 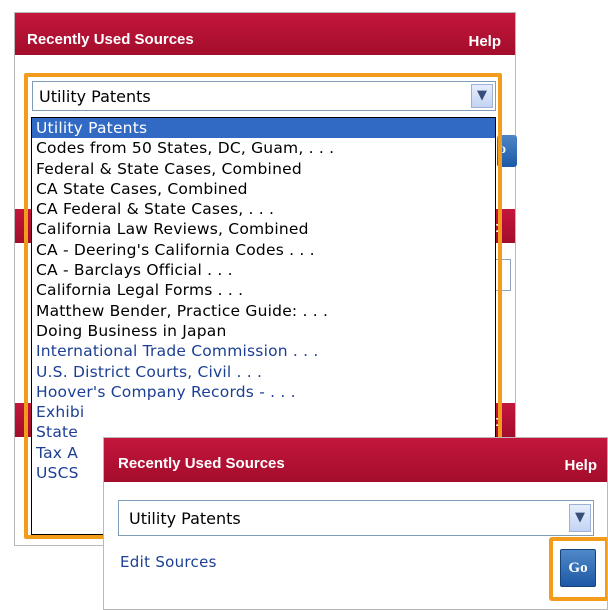 I want to click on list-item: U.S. District Courts, Civil . . ., so click(x=263, y=372).